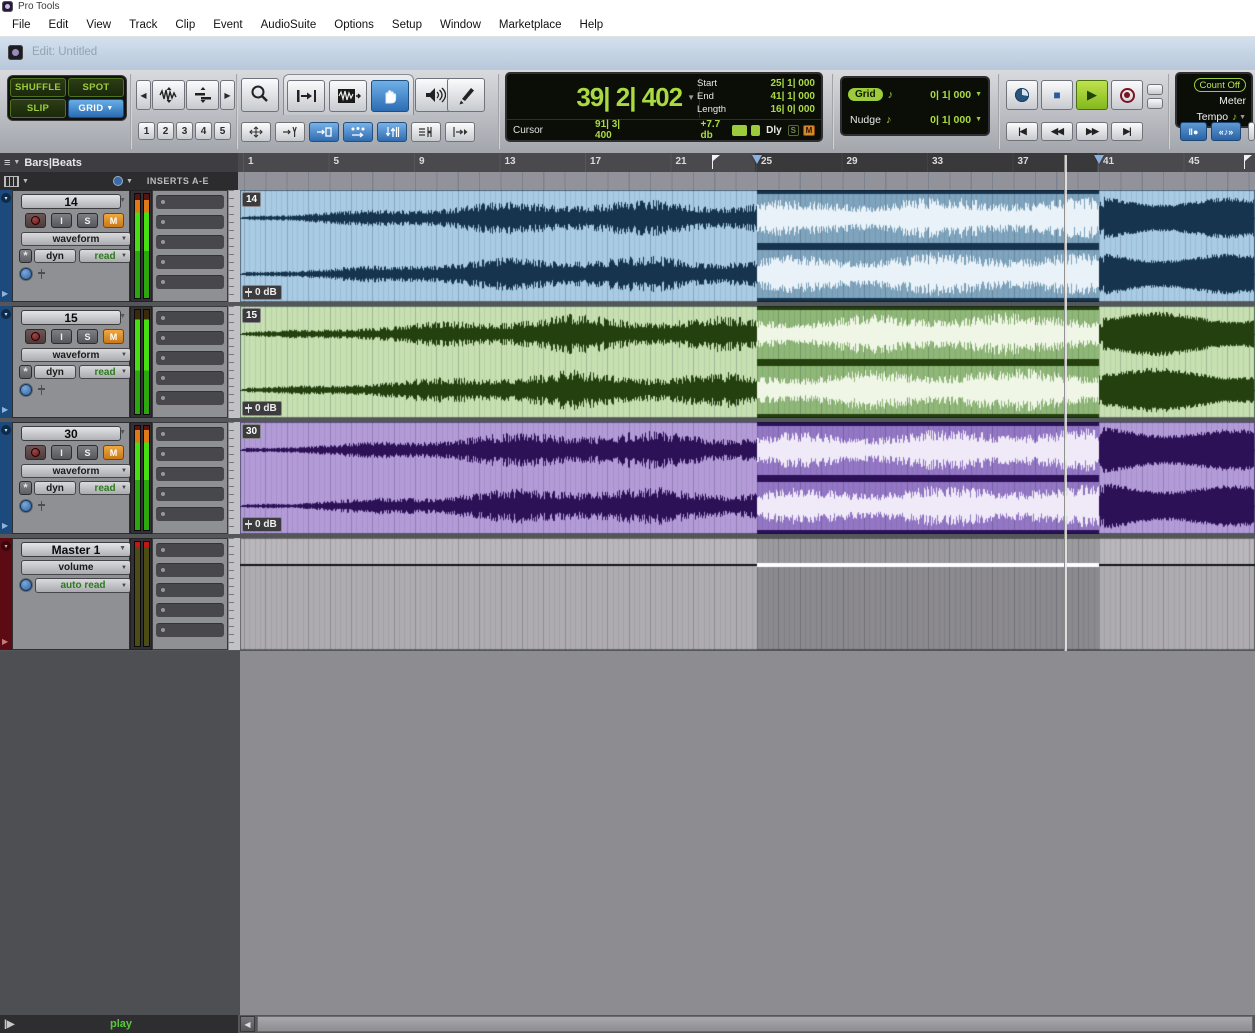 The width and height of the screenshot is (1255, 1033). What do you see at coordinates (146, 131) in the screenshot?
I see `zoom-preset-1: 1` at bounding box center [146, 131].